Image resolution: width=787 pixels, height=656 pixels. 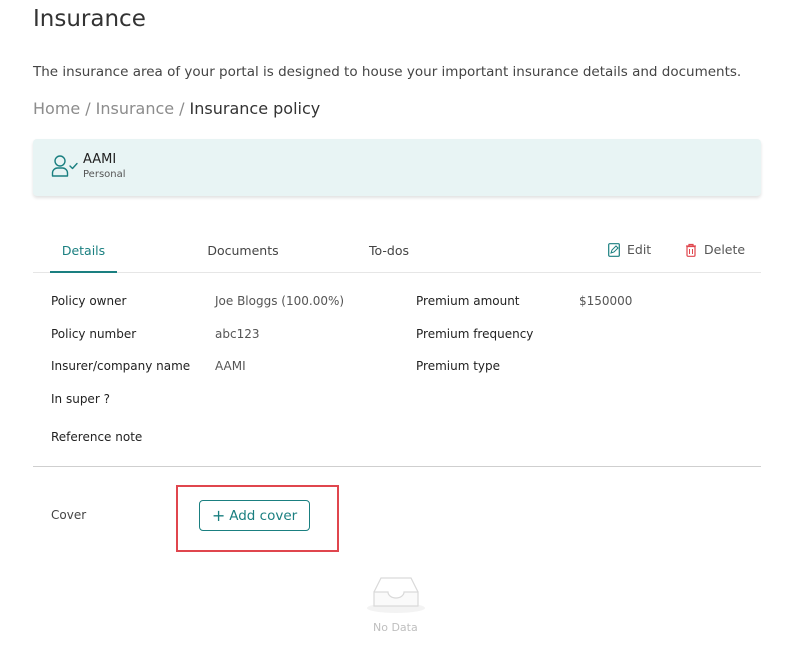 What do you see at coordinates (691, 250) in the screenshot?
I see `trash-icon` at bounding box center [691, 250].